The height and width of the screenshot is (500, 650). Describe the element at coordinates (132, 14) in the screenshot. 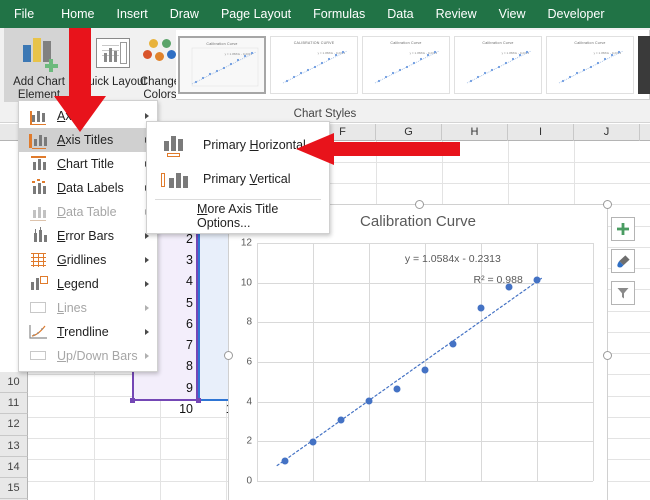

I see `tab-insert: Insert` at that location.